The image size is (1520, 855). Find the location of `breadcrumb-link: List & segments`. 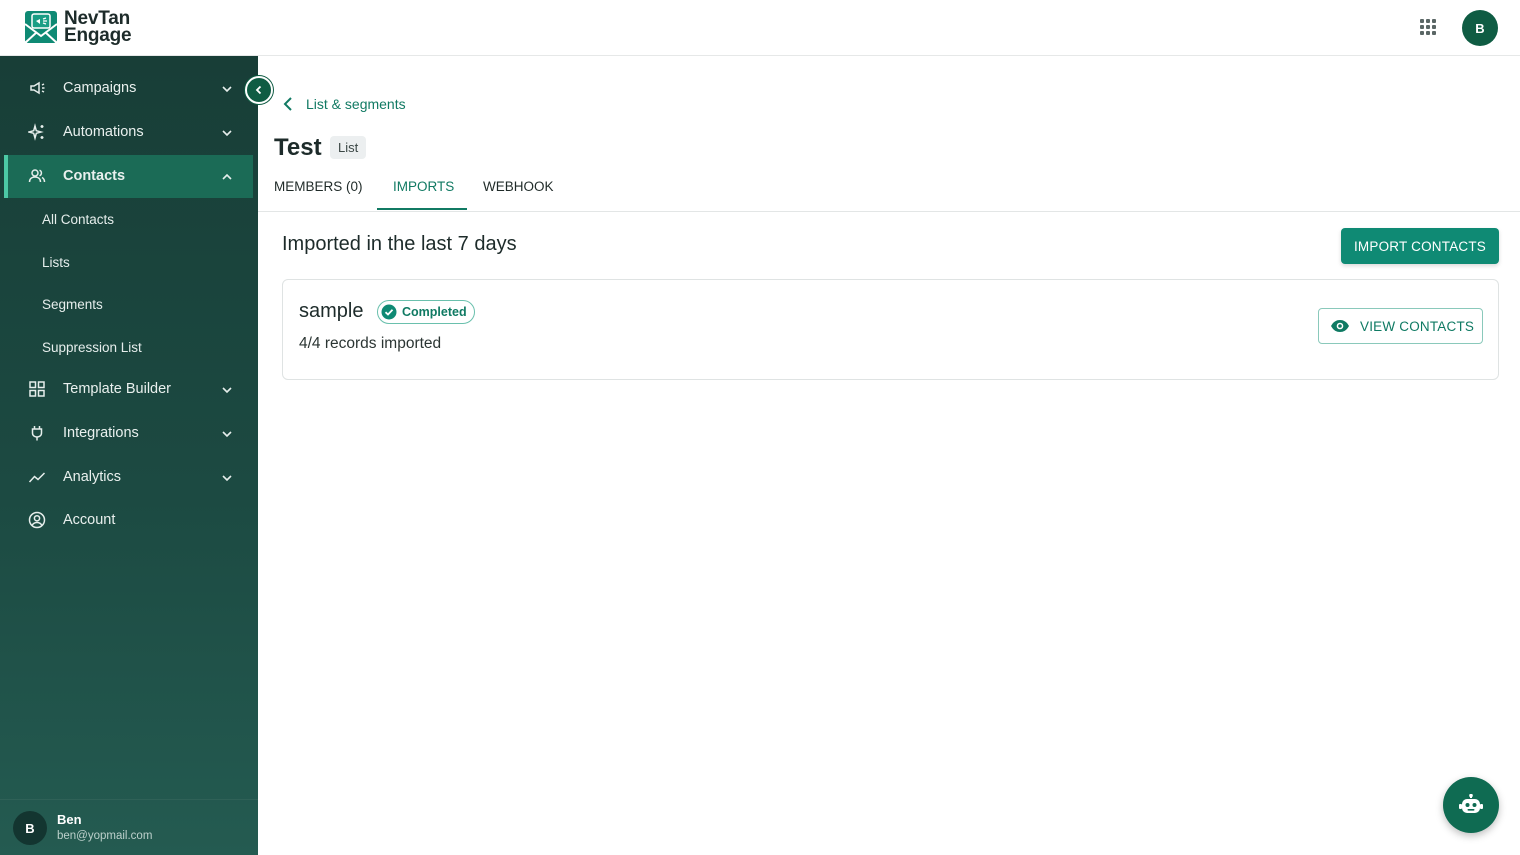

breadcrumb-link: List & segments is located at coordinates (356, 104).